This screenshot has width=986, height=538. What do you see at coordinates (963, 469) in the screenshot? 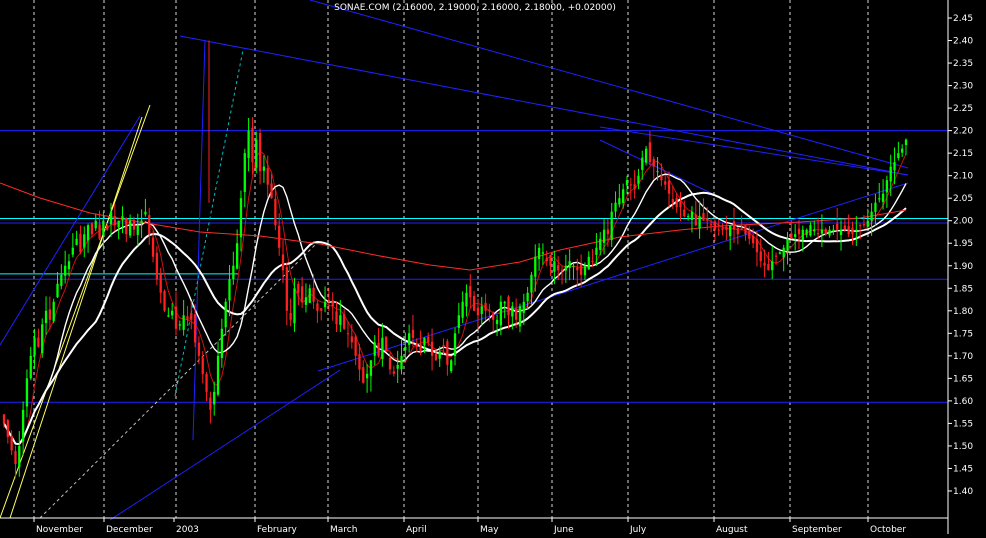
I see `y-tick-label: 1.45` at bounding box center [963, 469].